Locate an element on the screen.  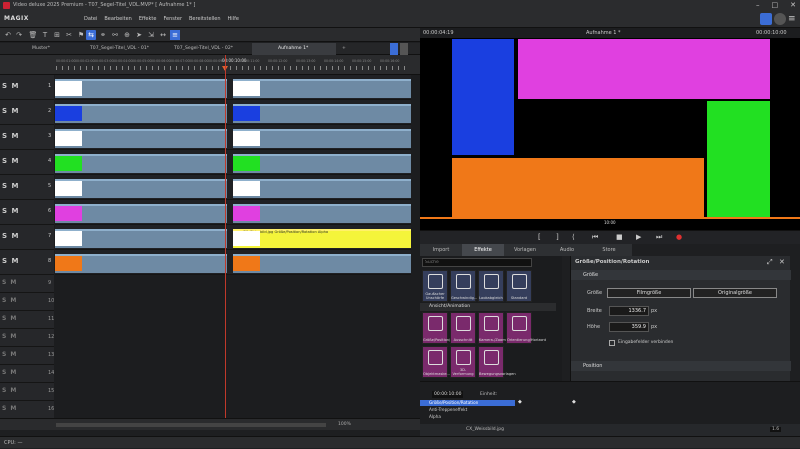
kf-page: 1.6 is located at coordinates (776, 429).